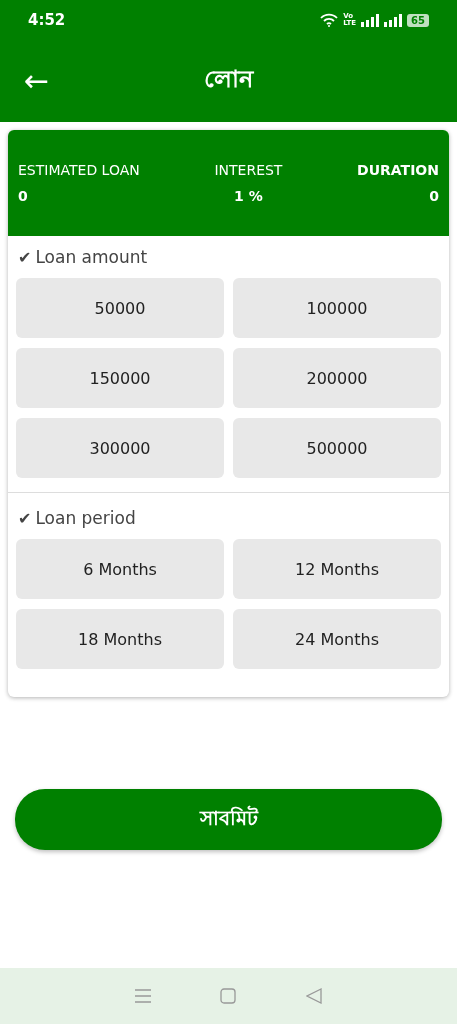  What do you see at coordinates (418, 20) in the screenshot?
I see `battery-level: 65` at bounding box center [418, 20].